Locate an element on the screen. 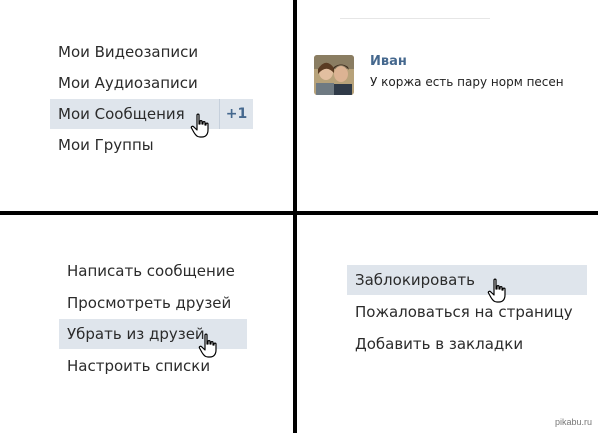 The image size is (598, 433). menu-item-label: Написать сообщение is located at coordinates (151, 271).